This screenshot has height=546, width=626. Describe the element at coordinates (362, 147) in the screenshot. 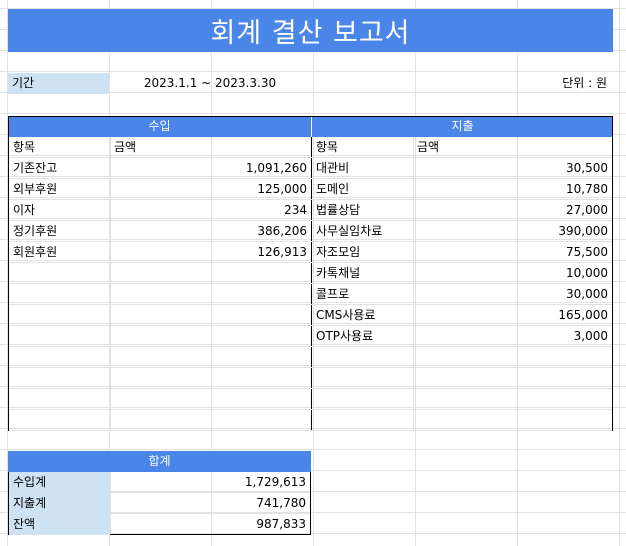

I see `expense-col-item: 항목` at that location.